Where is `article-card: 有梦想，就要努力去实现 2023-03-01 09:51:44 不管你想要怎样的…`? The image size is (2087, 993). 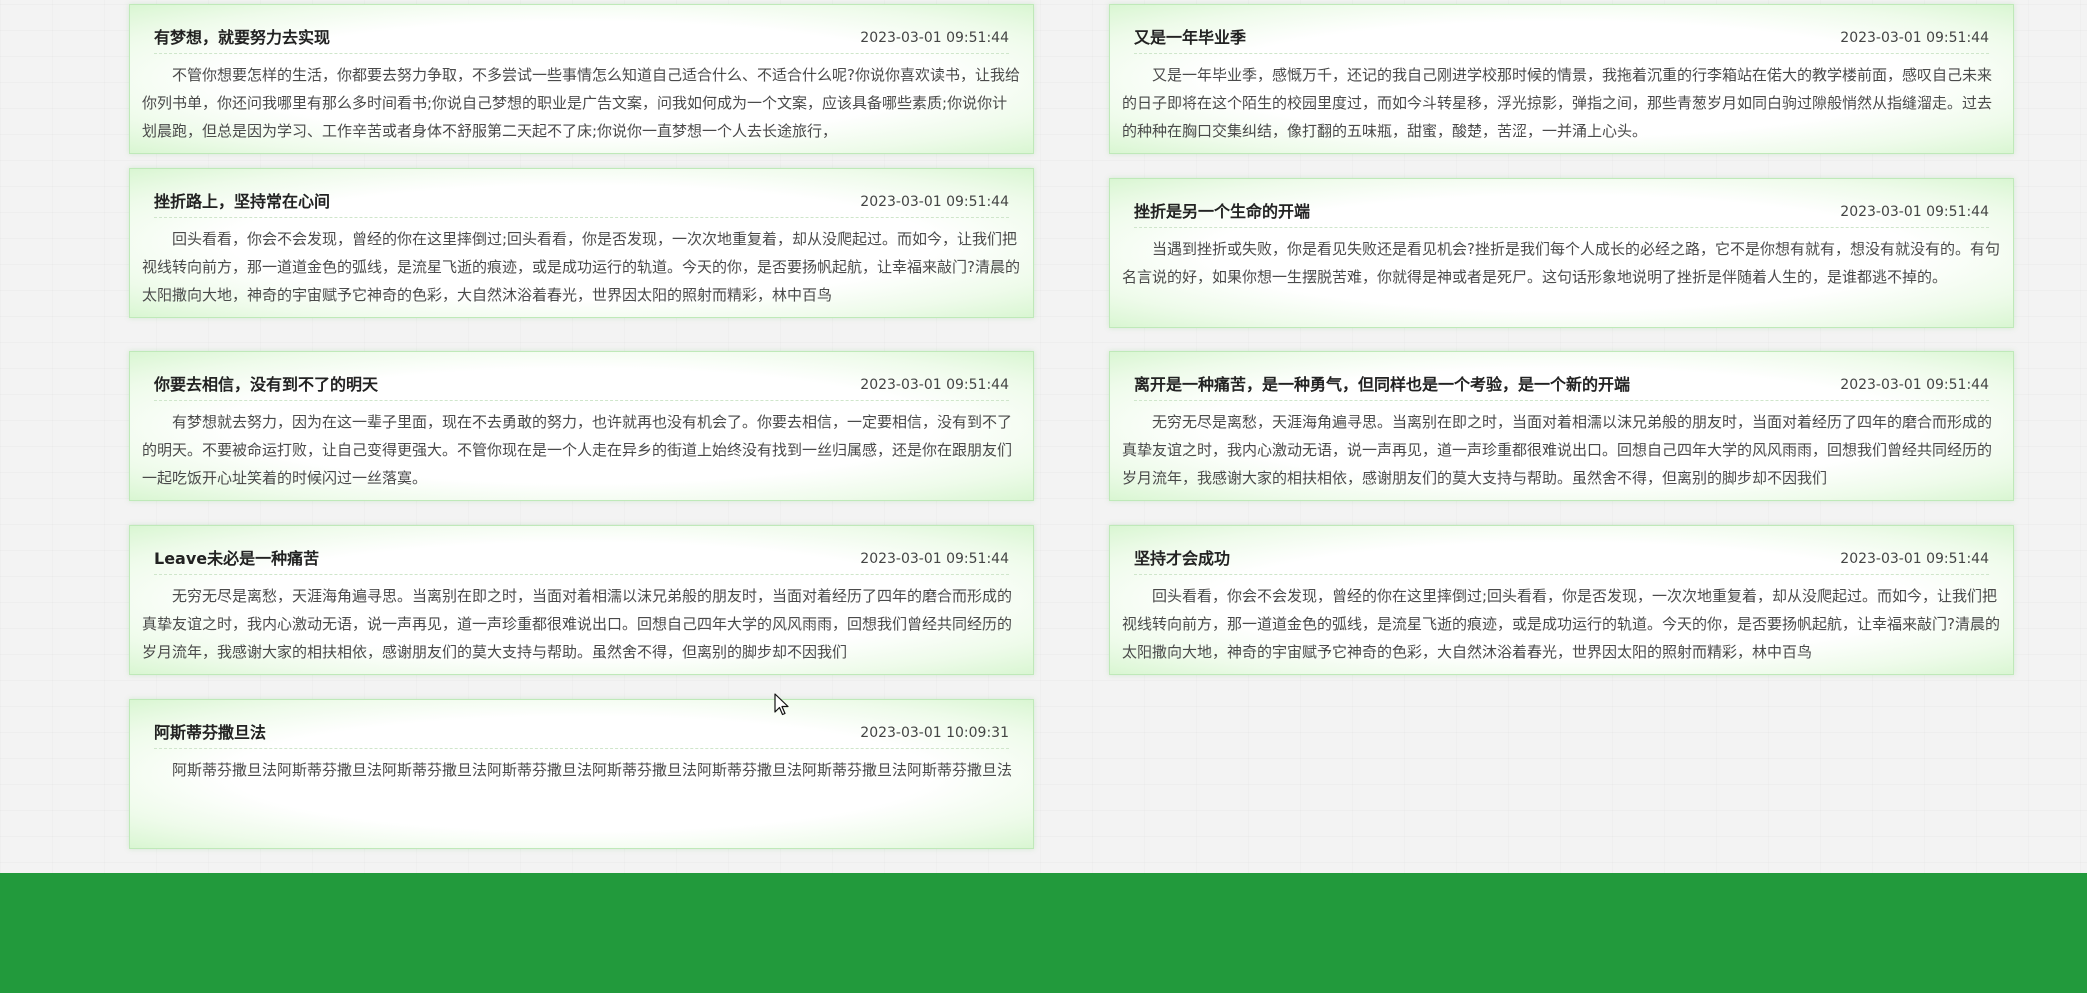
article-card: 有梦想，就要努力去实现 2023-03-01 09:51:44 不管你想要怎样的… is located at coordinates (581, 79).